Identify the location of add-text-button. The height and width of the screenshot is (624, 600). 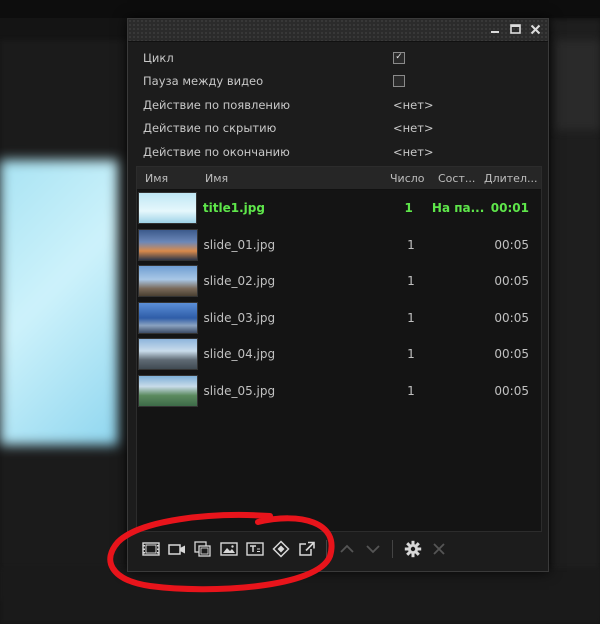
(254, 549).